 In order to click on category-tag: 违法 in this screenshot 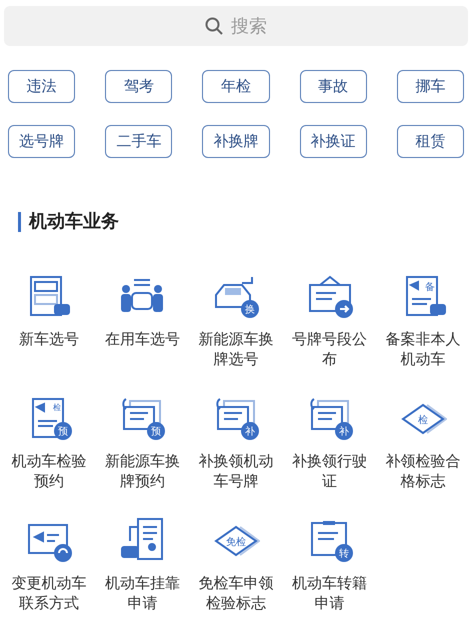, I will do `click(42, 86)`.